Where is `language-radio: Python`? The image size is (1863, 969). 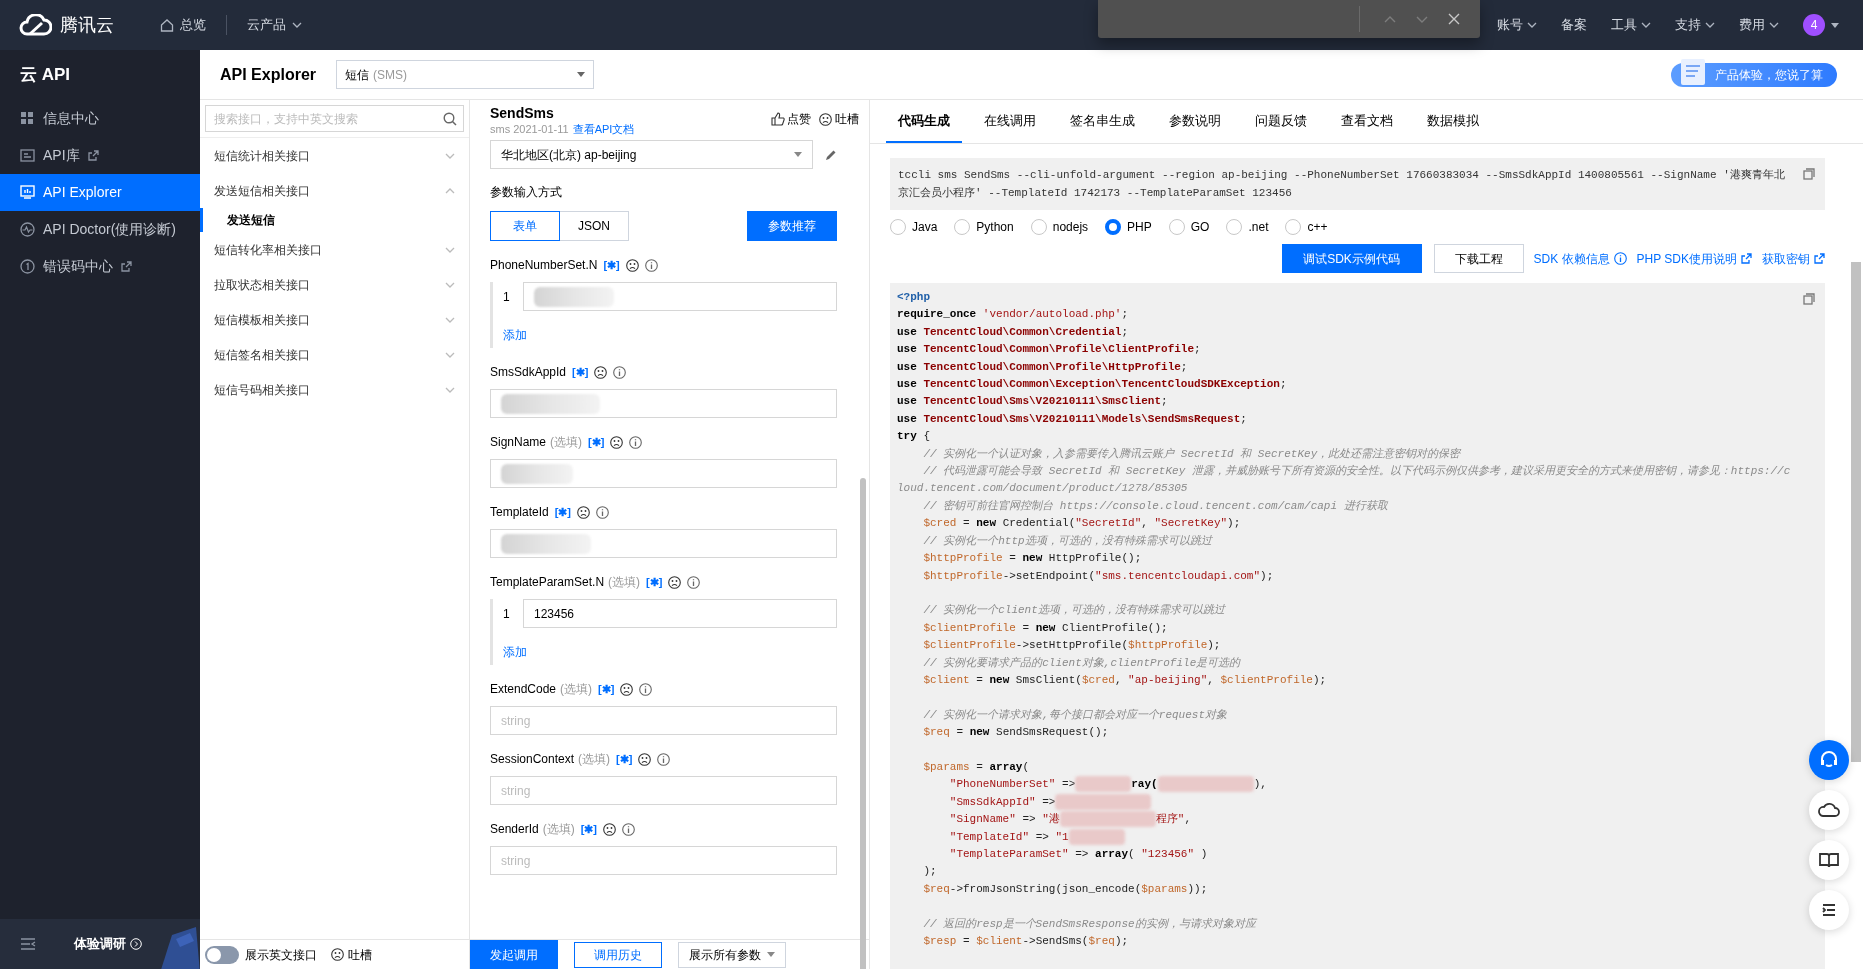 language-radio: Python is located at coordinates (984, 227).